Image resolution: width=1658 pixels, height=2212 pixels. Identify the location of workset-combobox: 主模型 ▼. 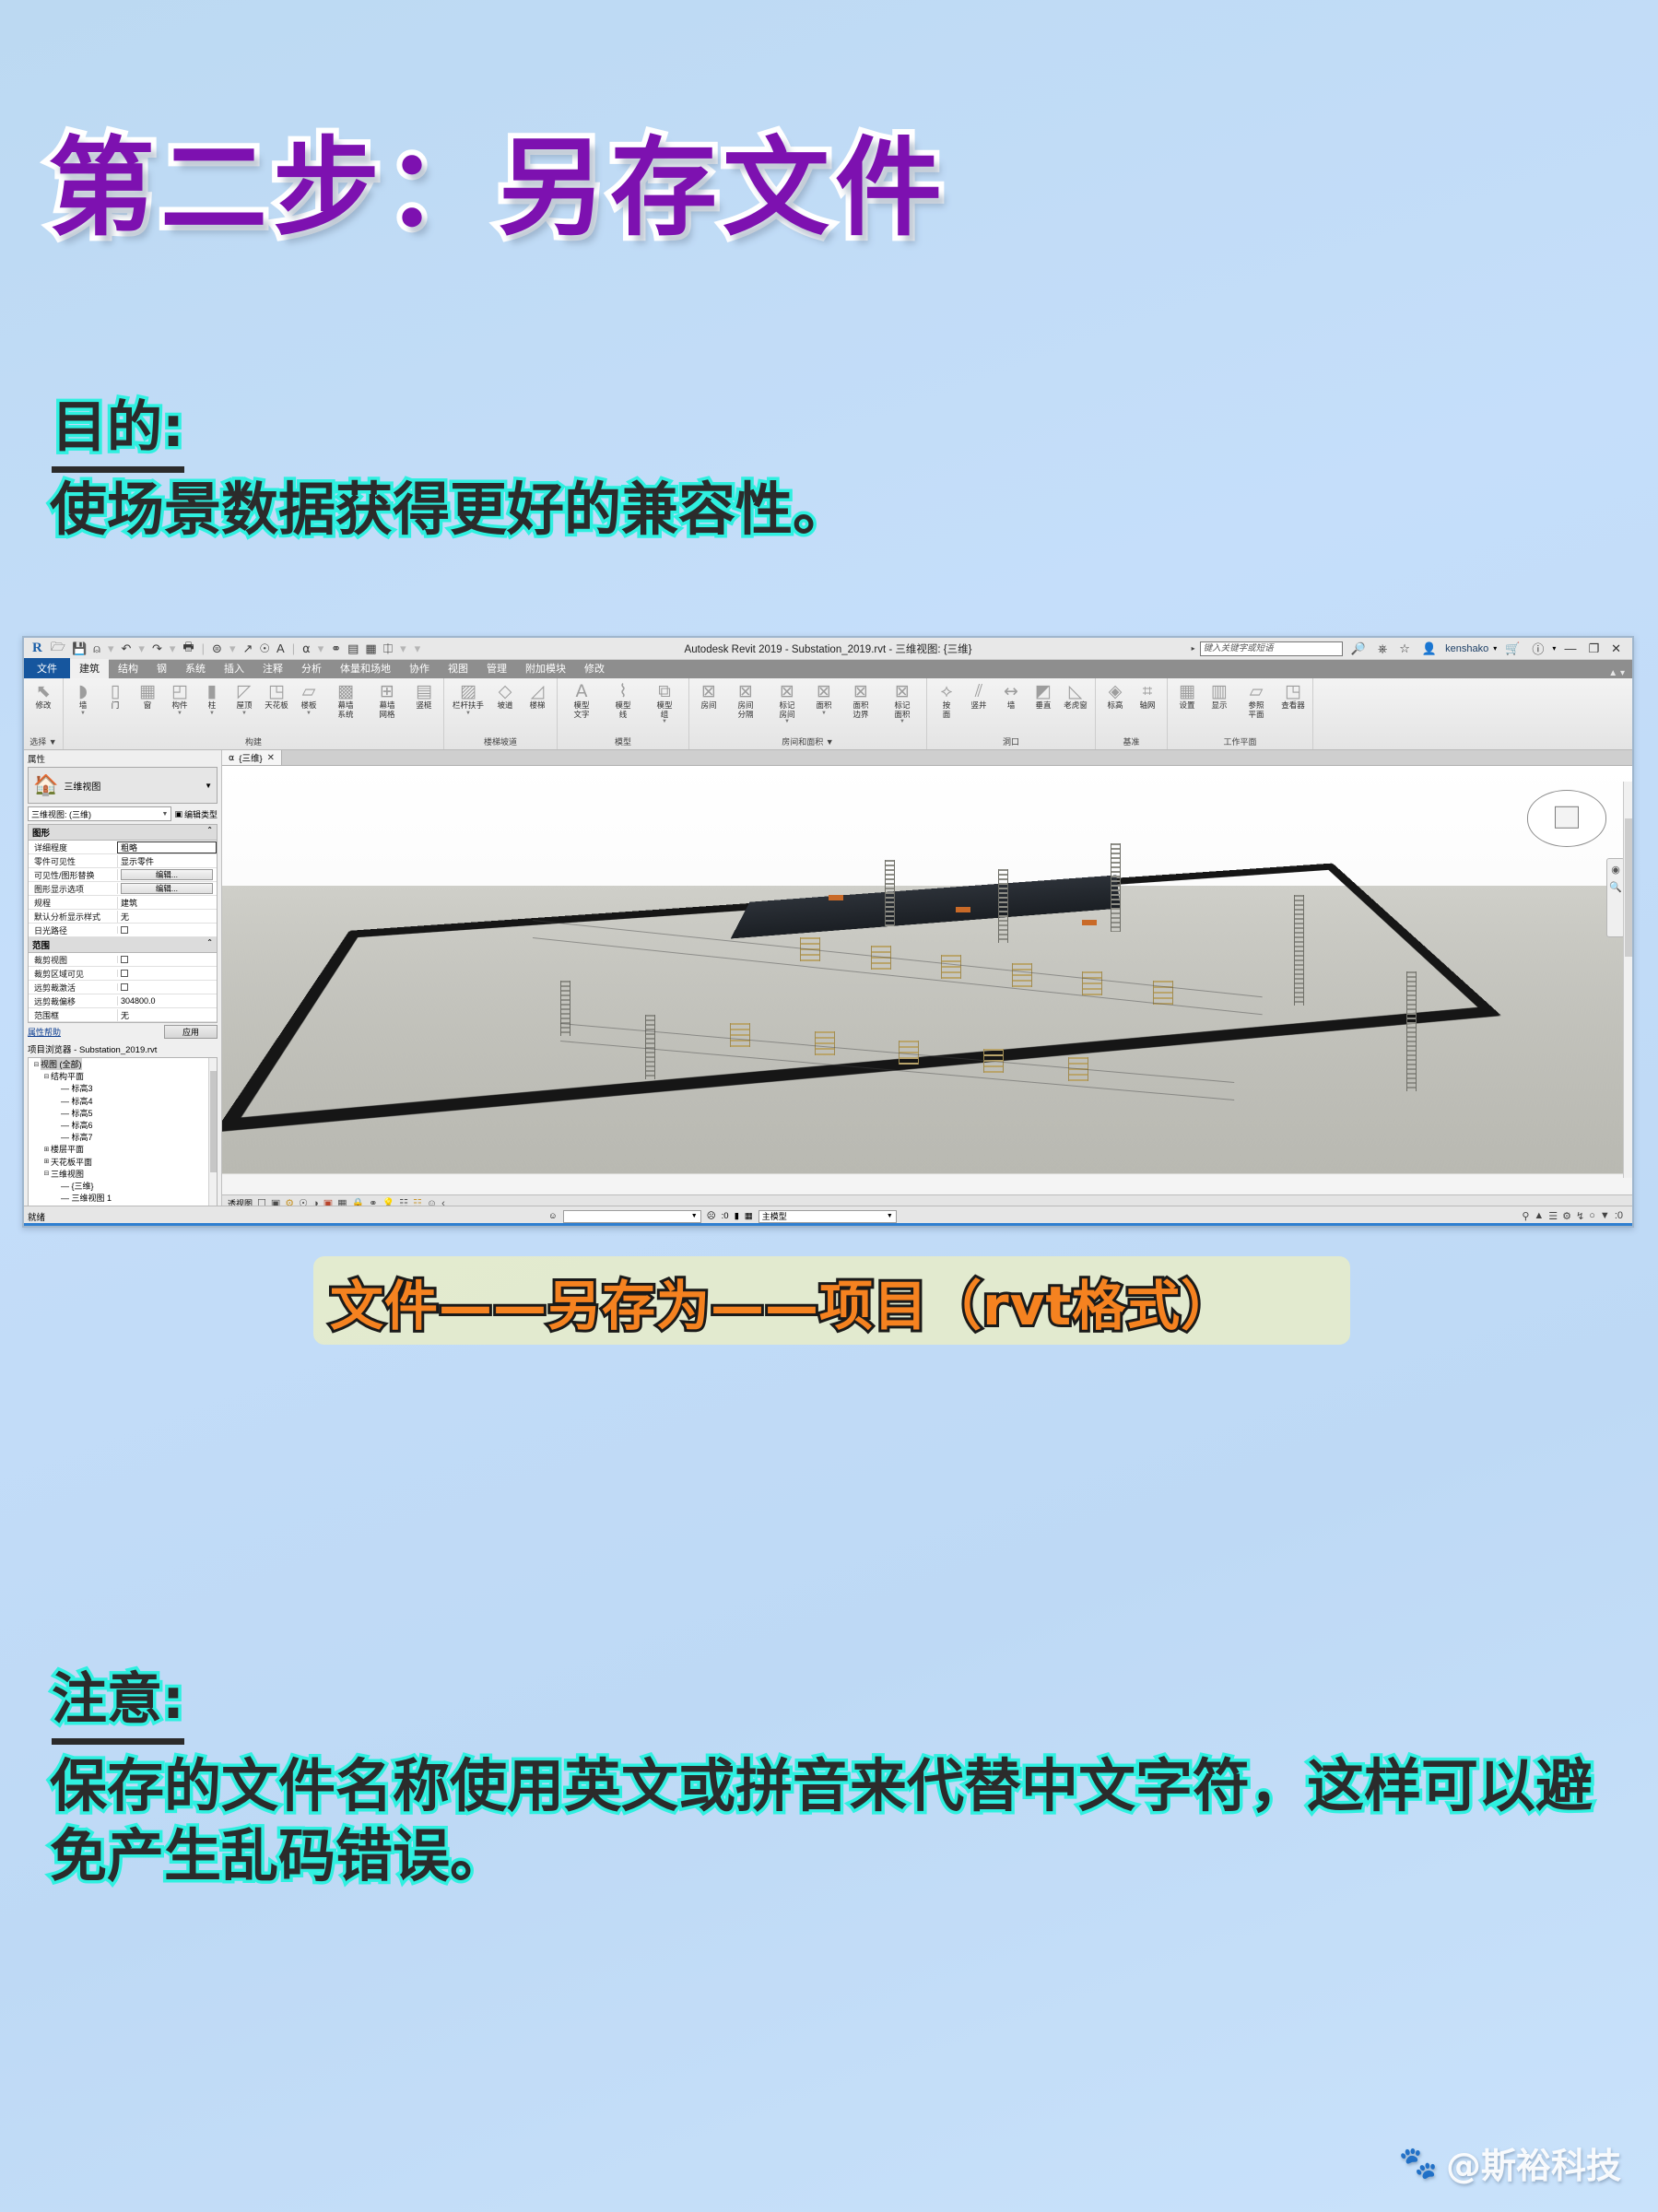
(827, 1216).